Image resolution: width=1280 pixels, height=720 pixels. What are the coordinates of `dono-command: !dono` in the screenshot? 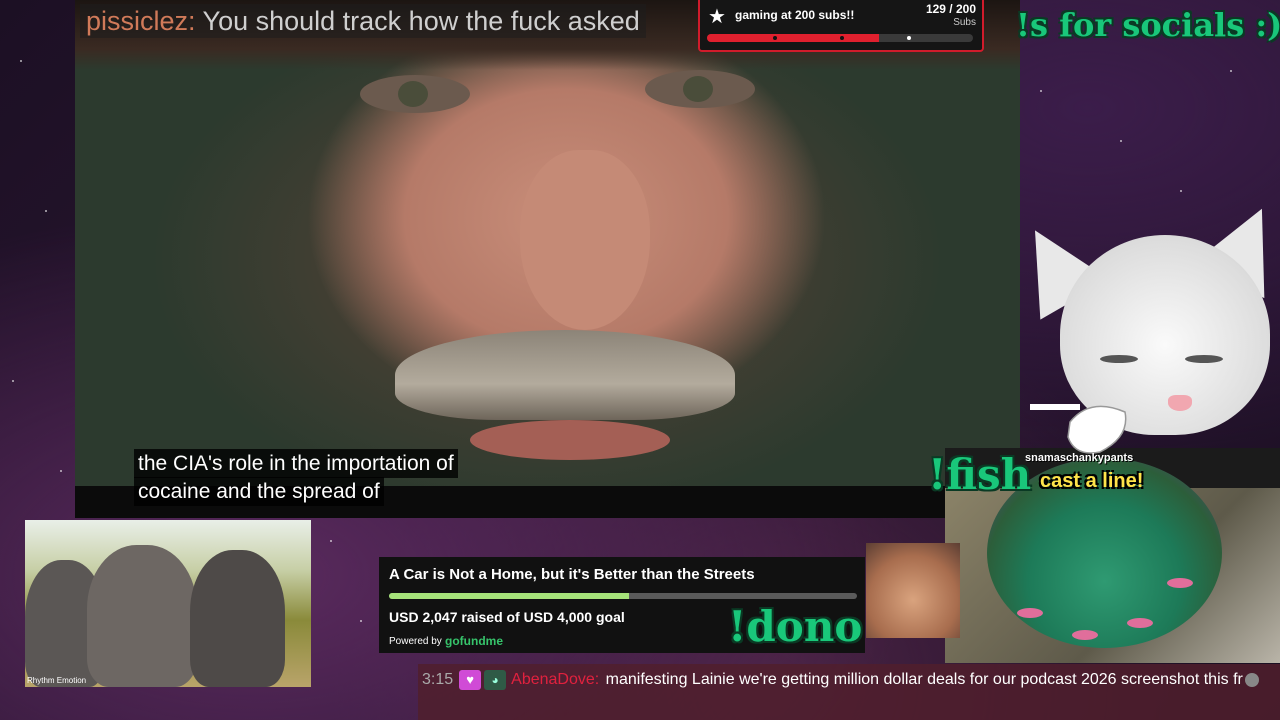 It's located at (795, 626).